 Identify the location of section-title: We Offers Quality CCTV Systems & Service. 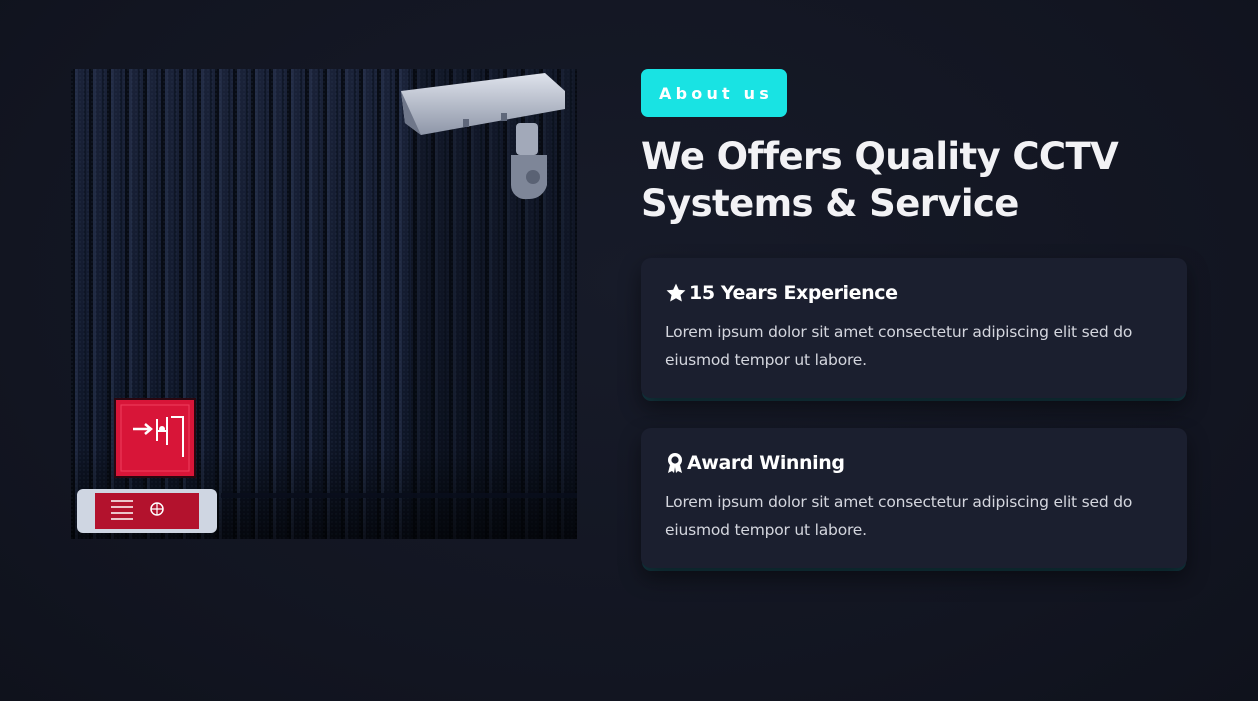
(901, 180).